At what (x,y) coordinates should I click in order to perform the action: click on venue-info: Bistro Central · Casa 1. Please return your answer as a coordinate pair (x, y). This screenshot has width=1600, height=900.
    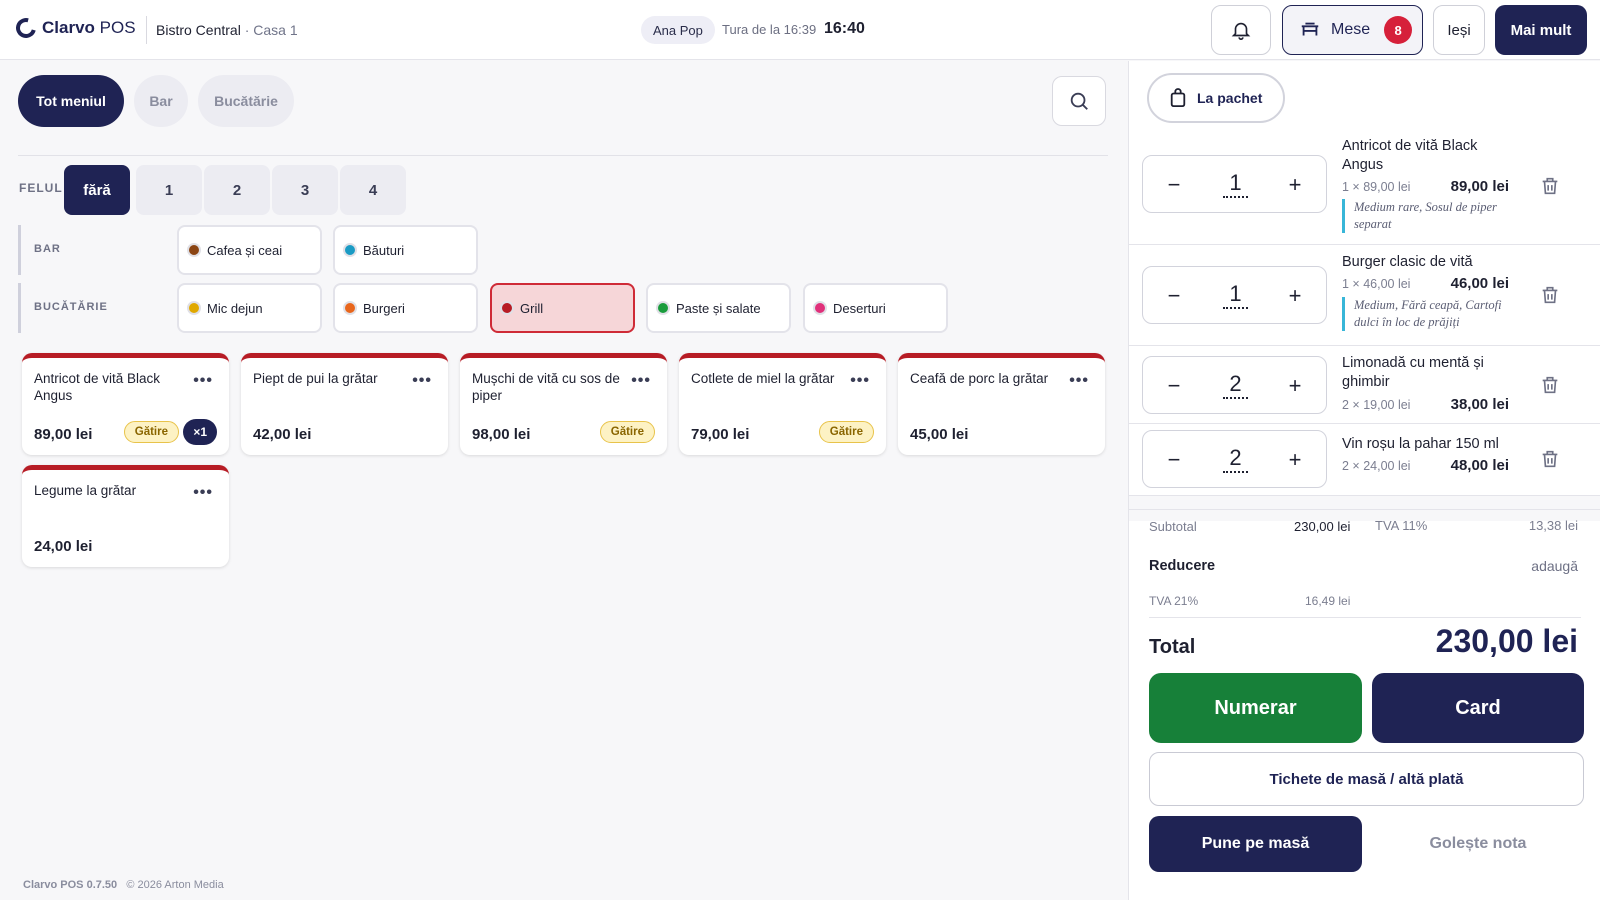
    Looking at the image, I should click on (227, 30).